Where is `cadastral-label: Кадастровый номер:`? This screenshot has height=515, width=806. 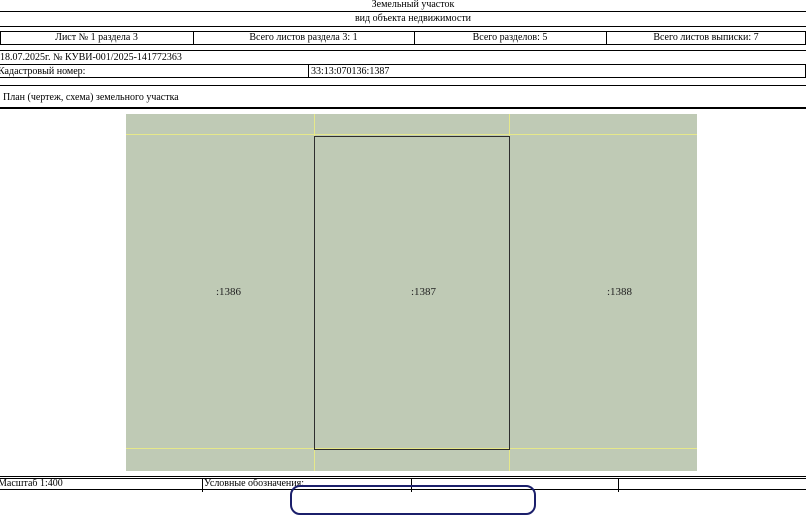 cadastral-label: Кадастровый номер: is located at coordinates (43, 71).